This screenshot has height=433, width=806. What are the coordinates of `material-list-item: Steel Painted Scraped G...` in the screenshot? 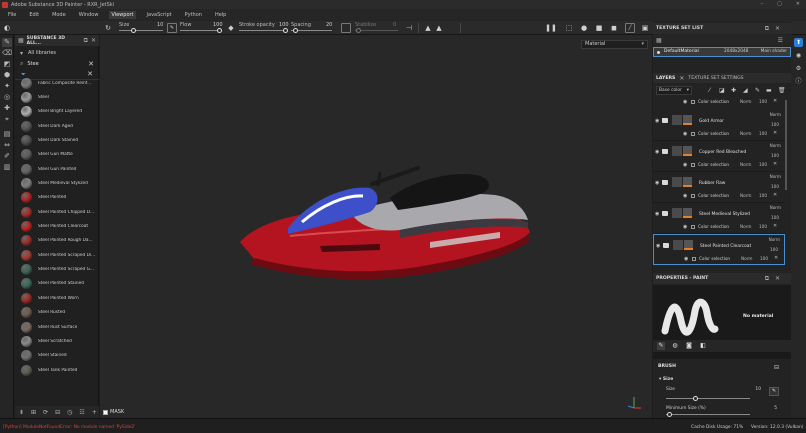 It's located at (57, 269).